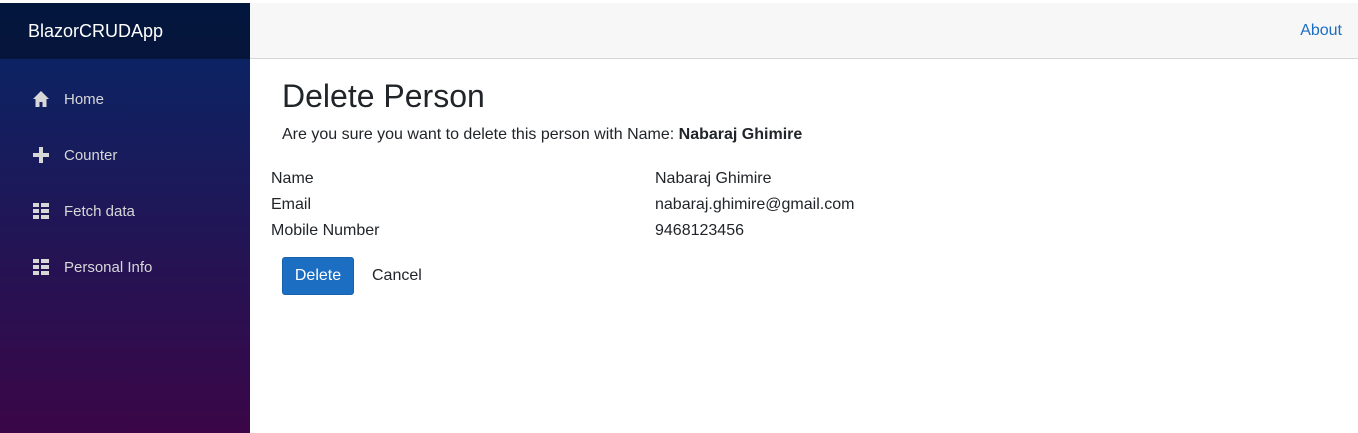 Image resolution: width=1358 pixels, height=433 pixels. I want to click on plus-icon, so click(41, 155).